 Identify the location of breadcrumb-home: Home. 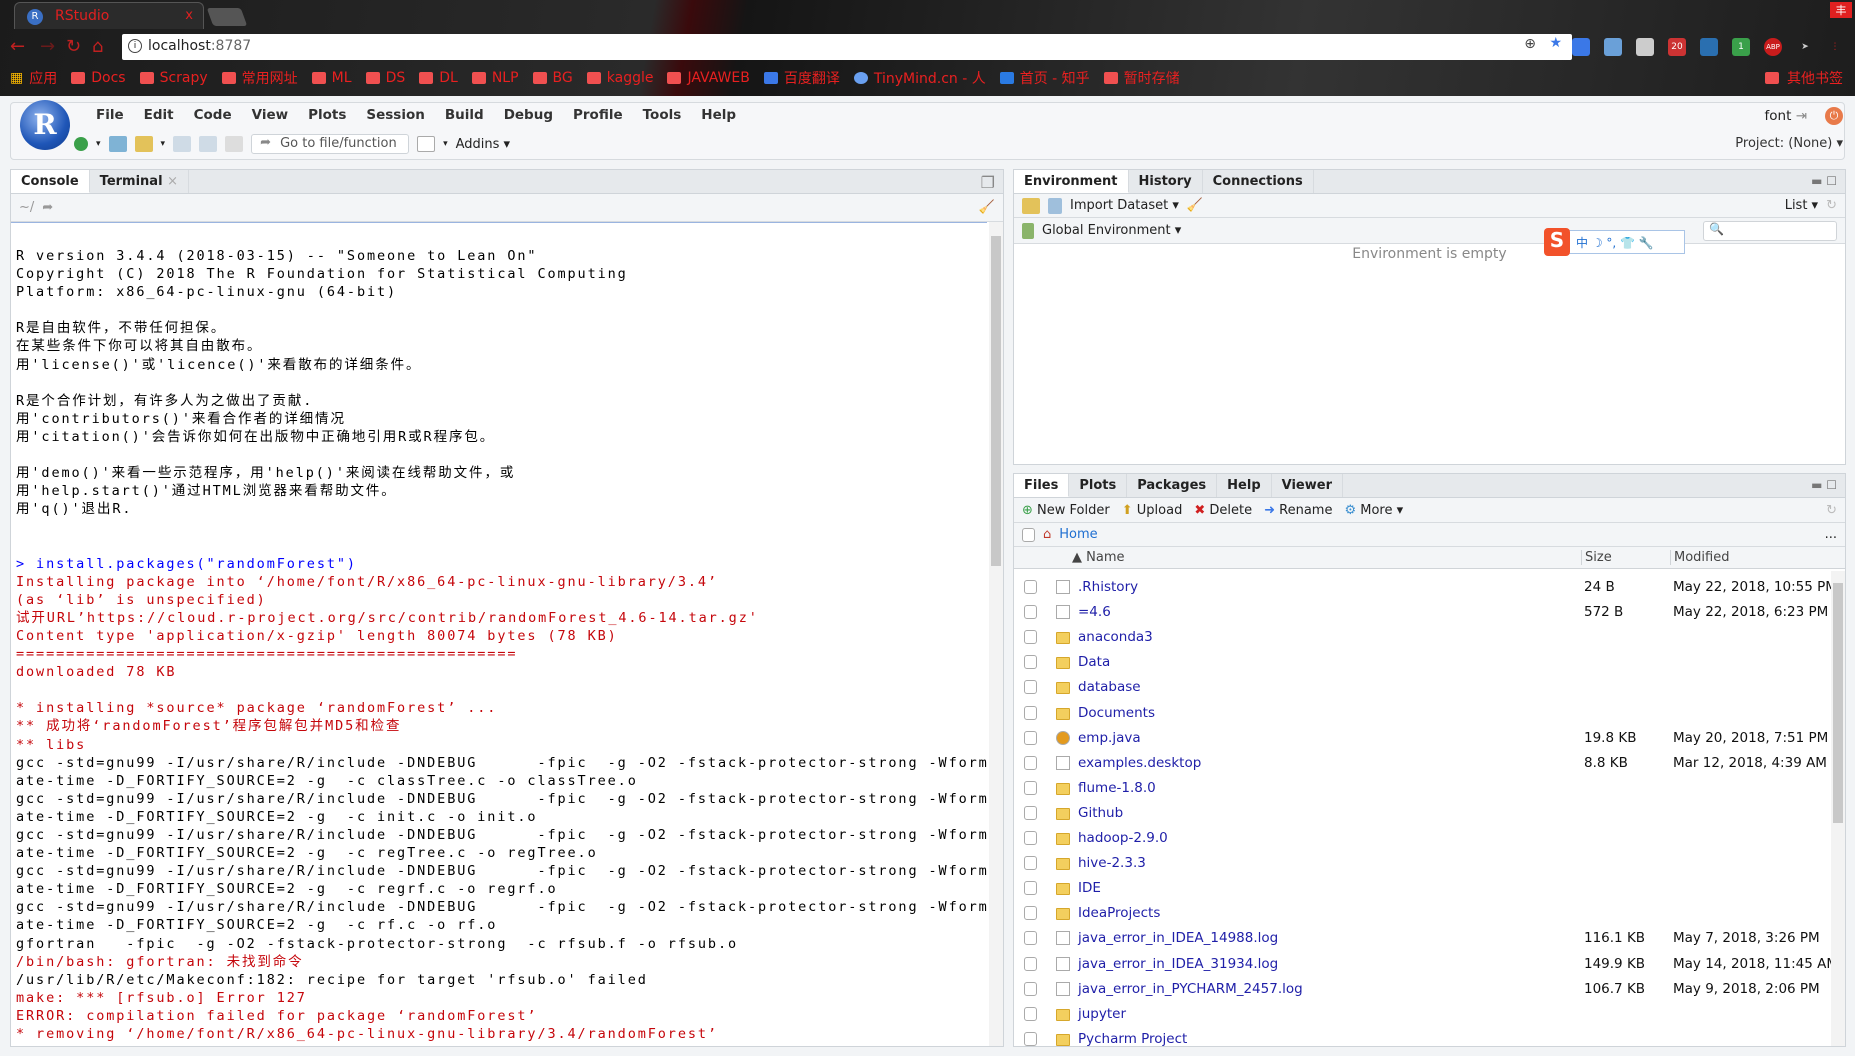
(1078, 534).